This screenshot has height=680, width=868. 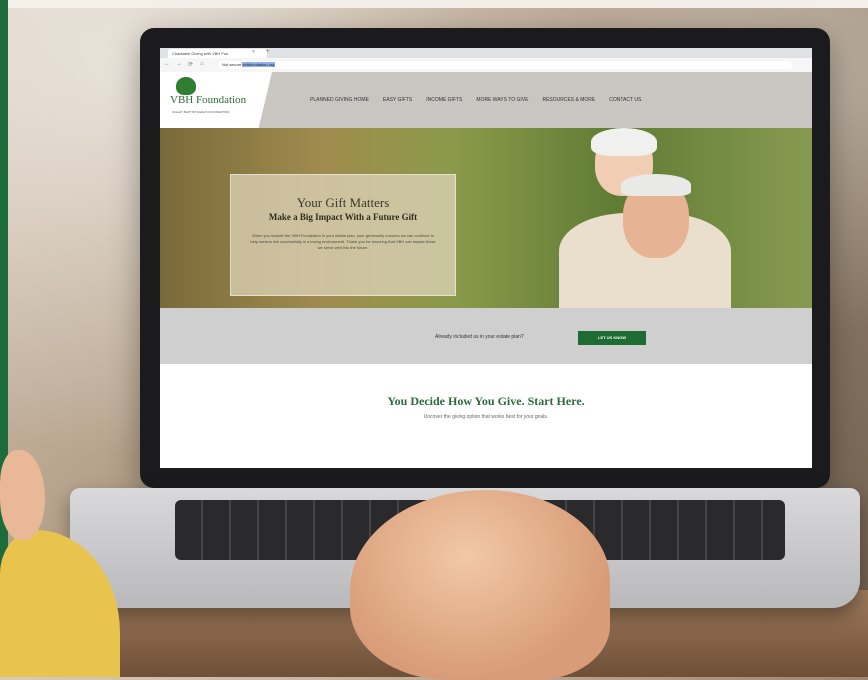 I want to click on hero-subtitle: Make a Big Impact With a Future Gift, so click(x=343, y=217).